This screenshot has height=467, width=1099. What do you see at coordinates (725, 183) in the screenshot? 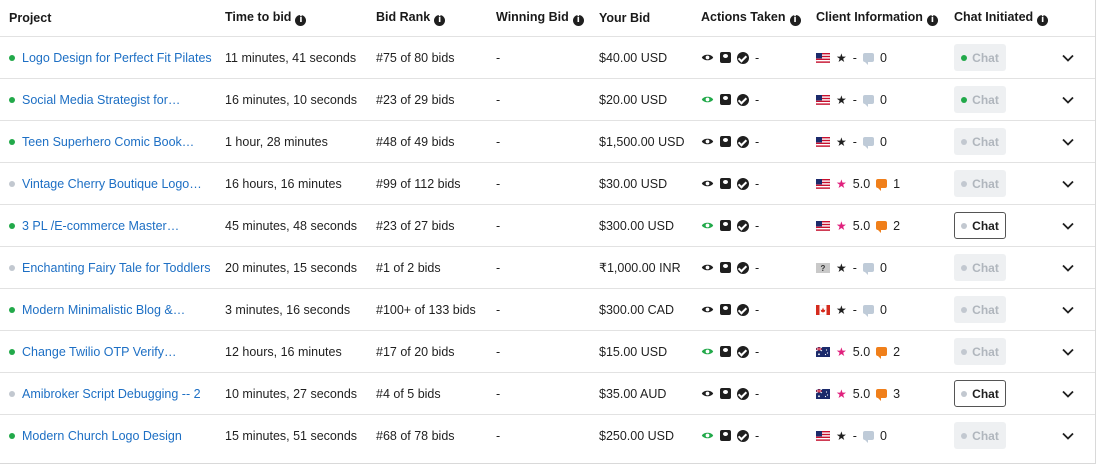
I see `profile-icon` at bounding box center [725, 183].